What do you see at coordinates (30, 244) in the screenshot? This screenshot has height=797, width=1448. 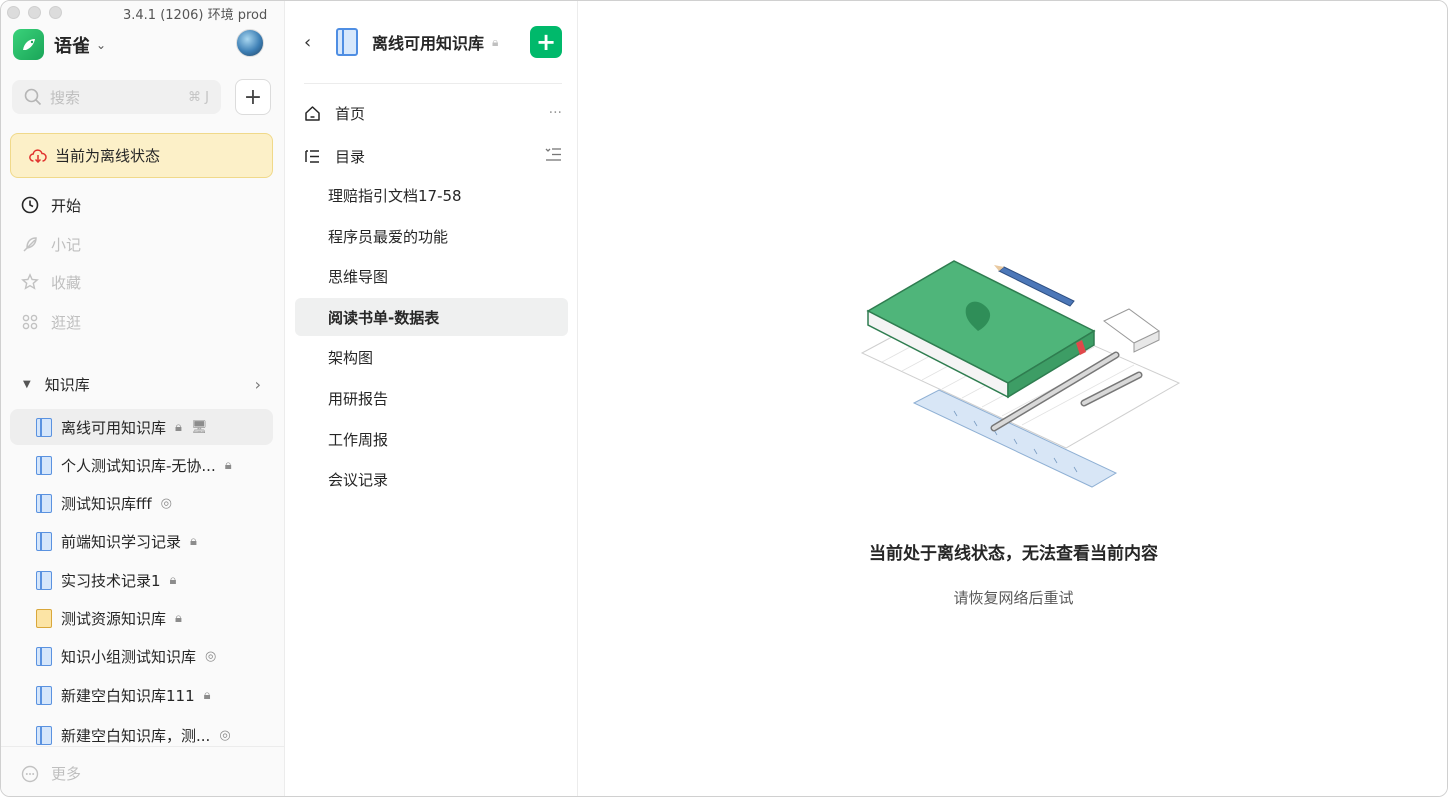 I see `feather-icon` at bounding box center [30, 244].